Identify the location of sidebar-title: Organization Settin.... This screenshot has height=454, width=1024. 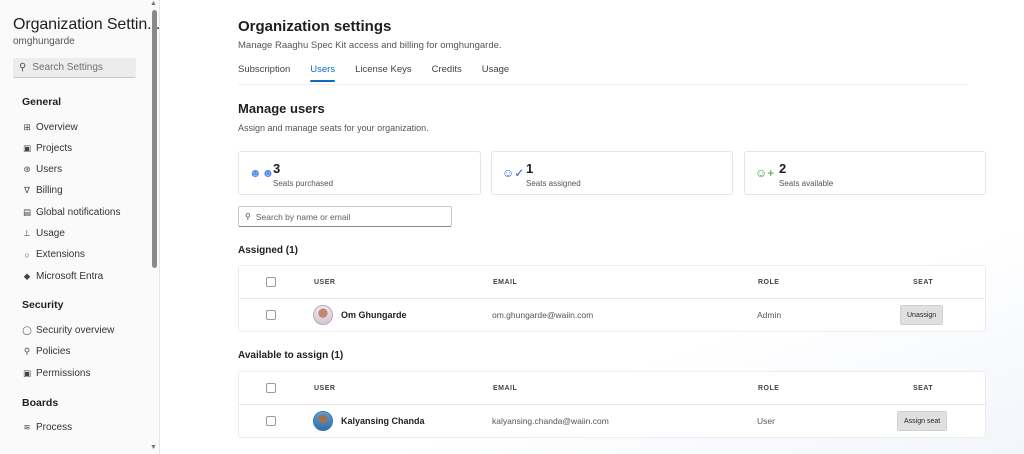
(86, 24).